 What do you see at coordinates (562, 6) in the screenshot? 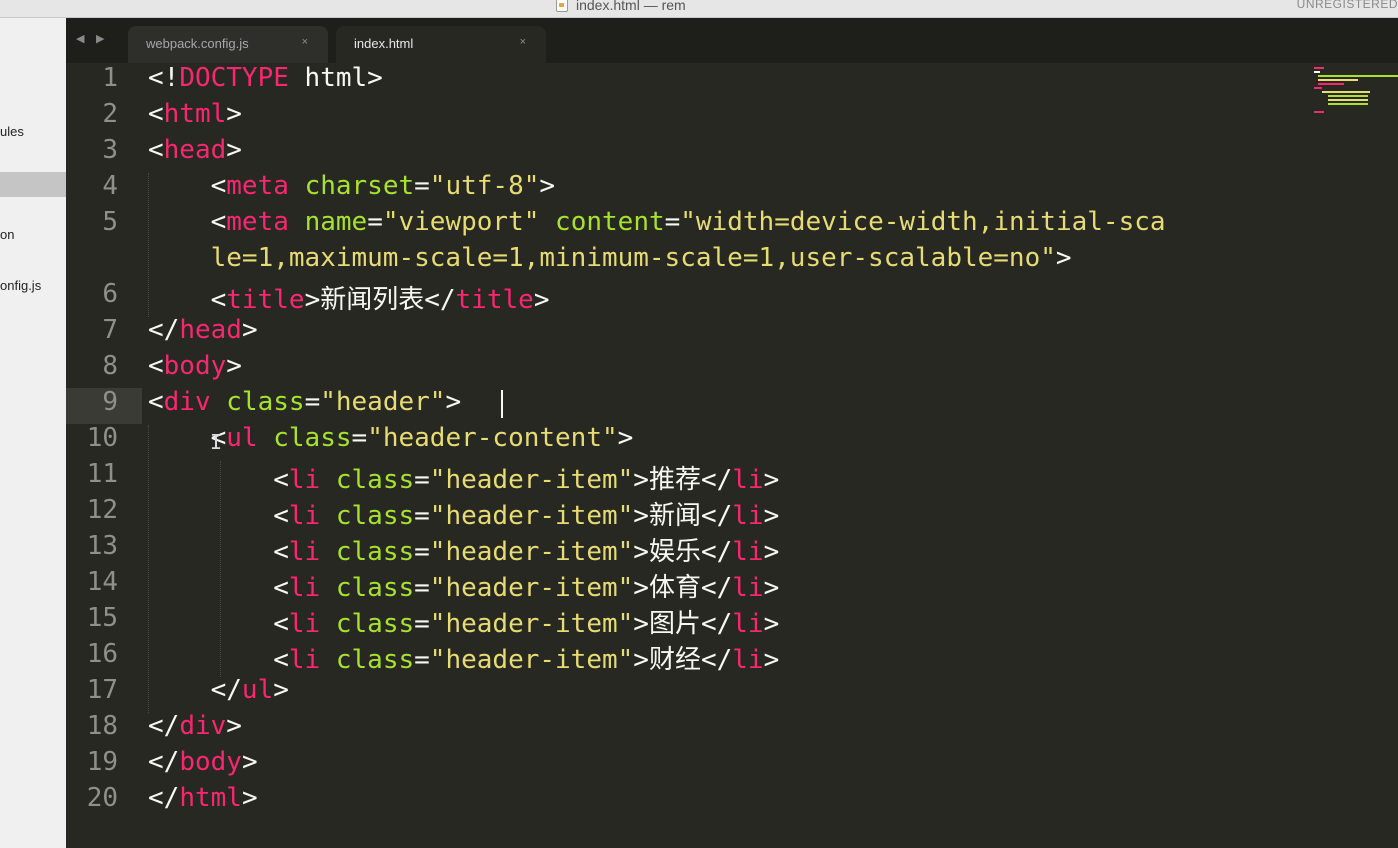
I see `document-icon` at bounding box center [562, 6].